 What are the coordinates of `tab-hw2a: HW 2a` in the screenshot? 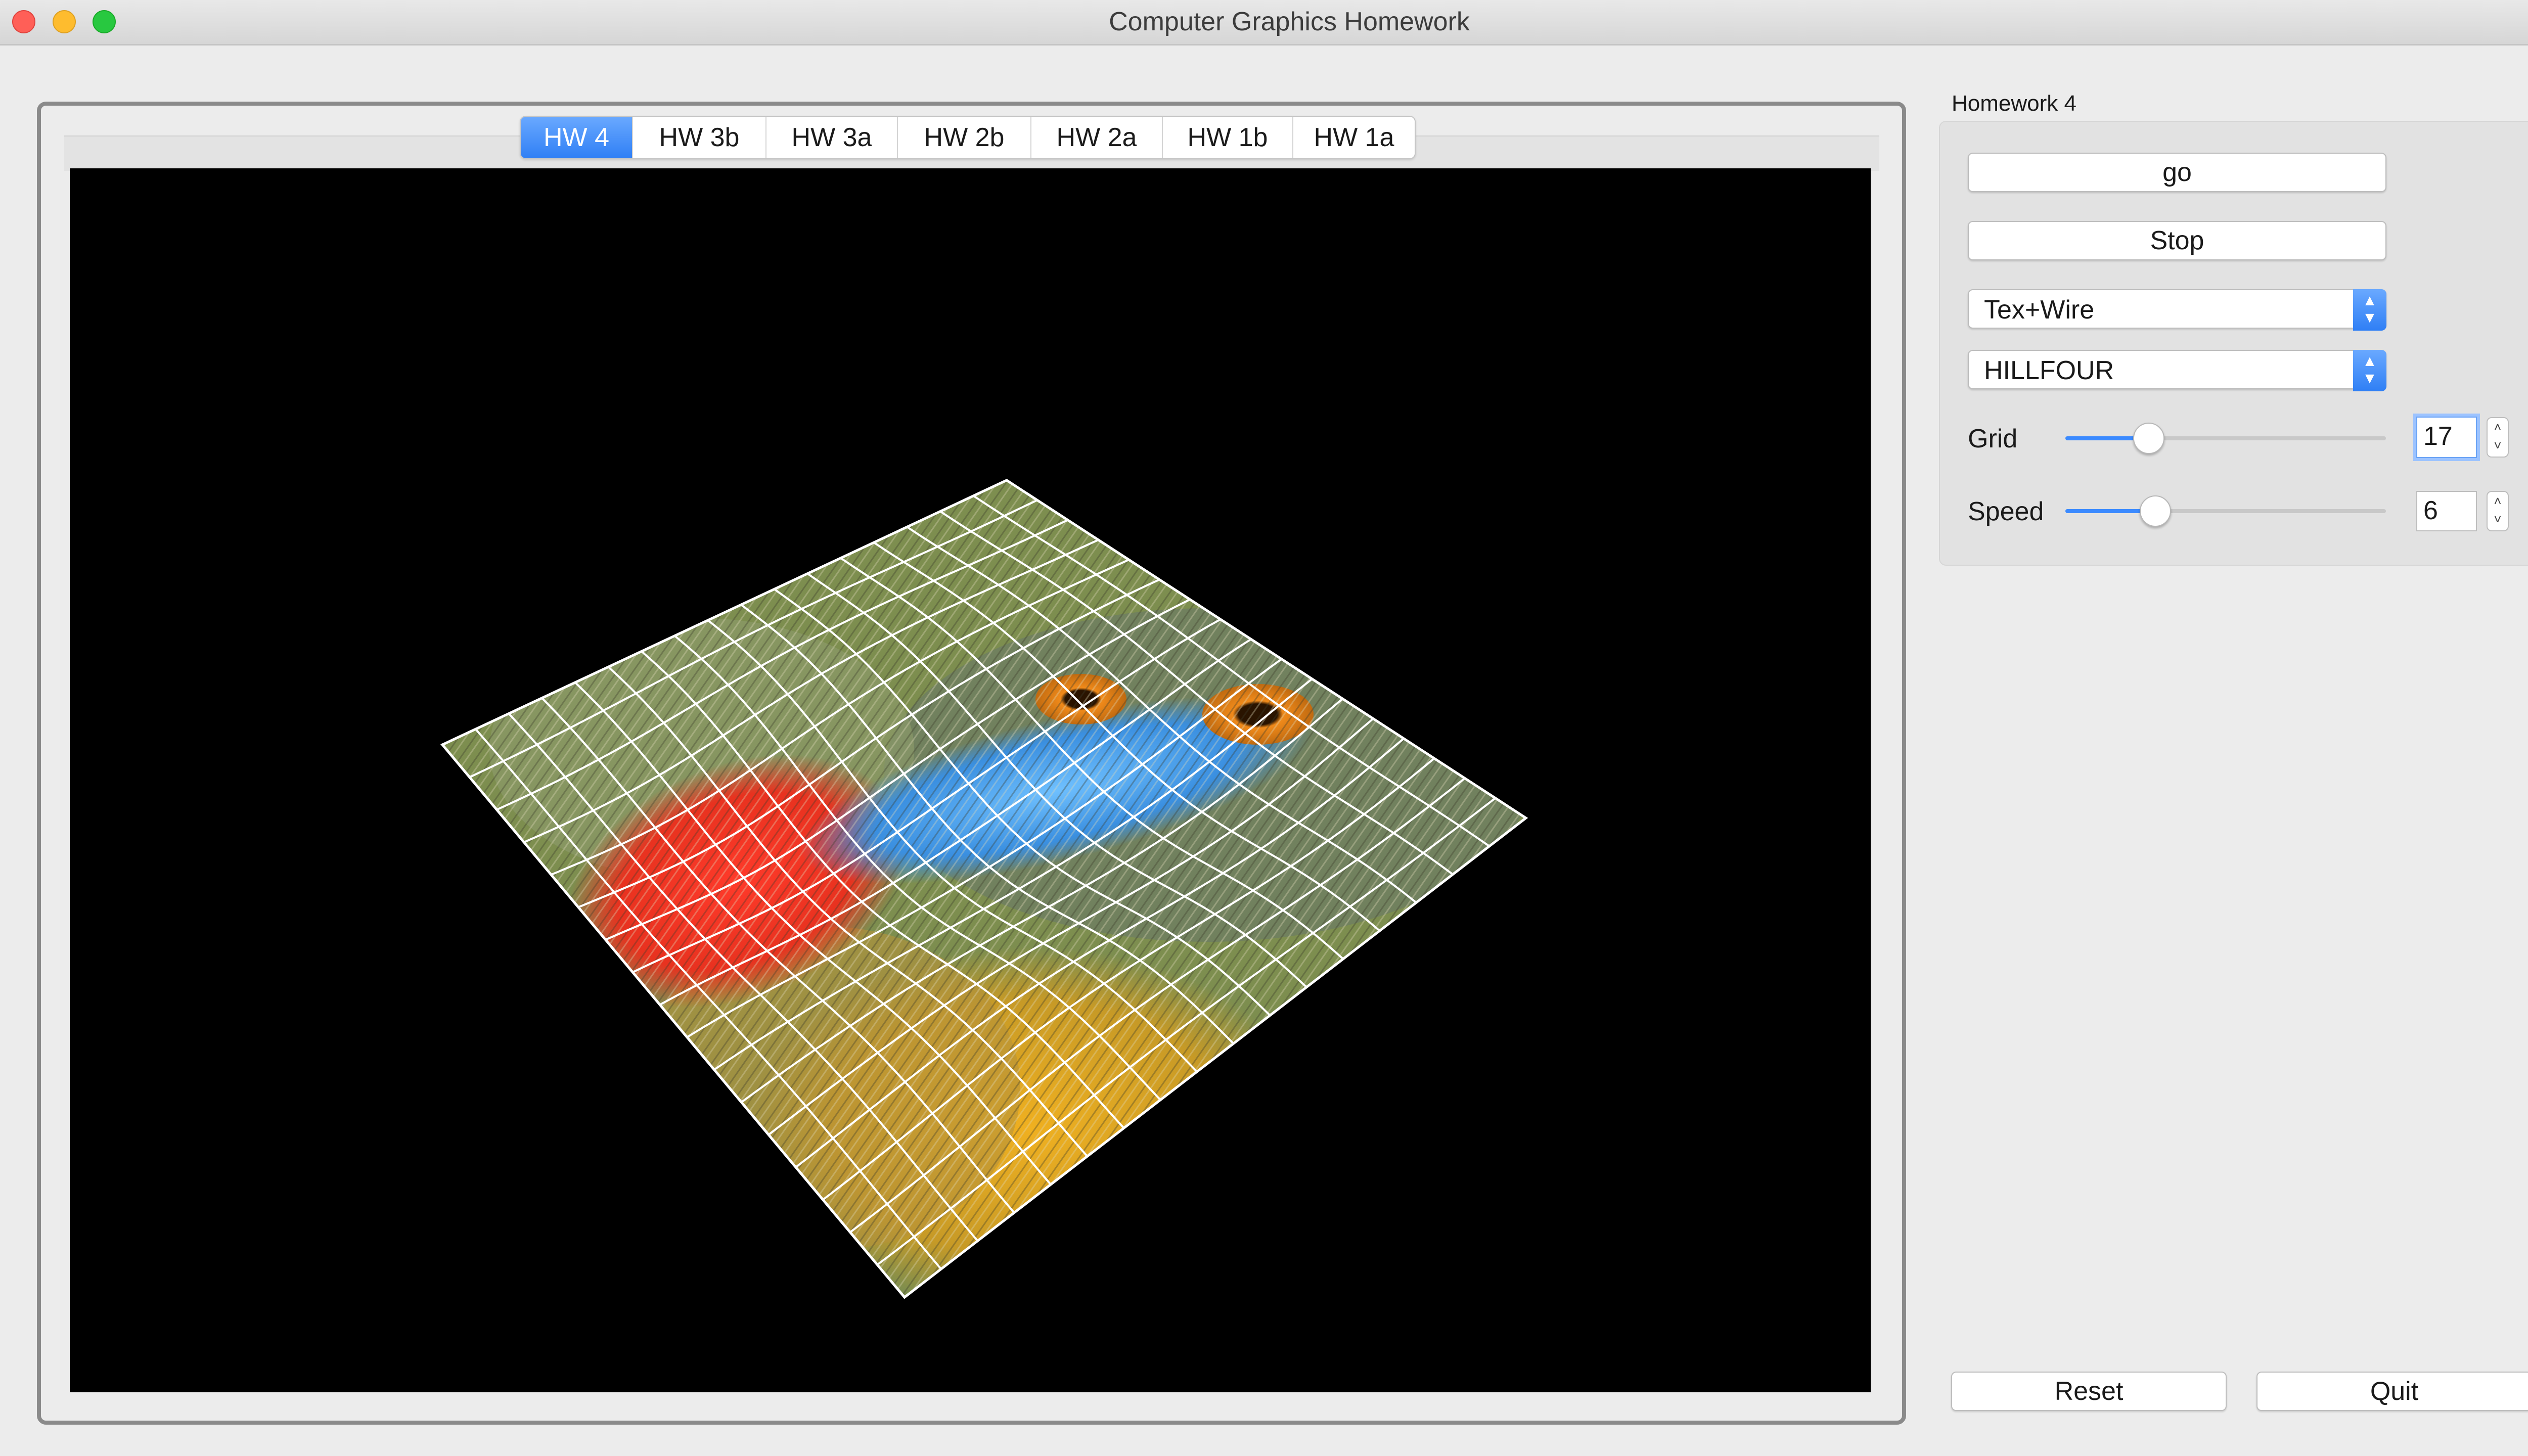 It's located at (1097, 137).